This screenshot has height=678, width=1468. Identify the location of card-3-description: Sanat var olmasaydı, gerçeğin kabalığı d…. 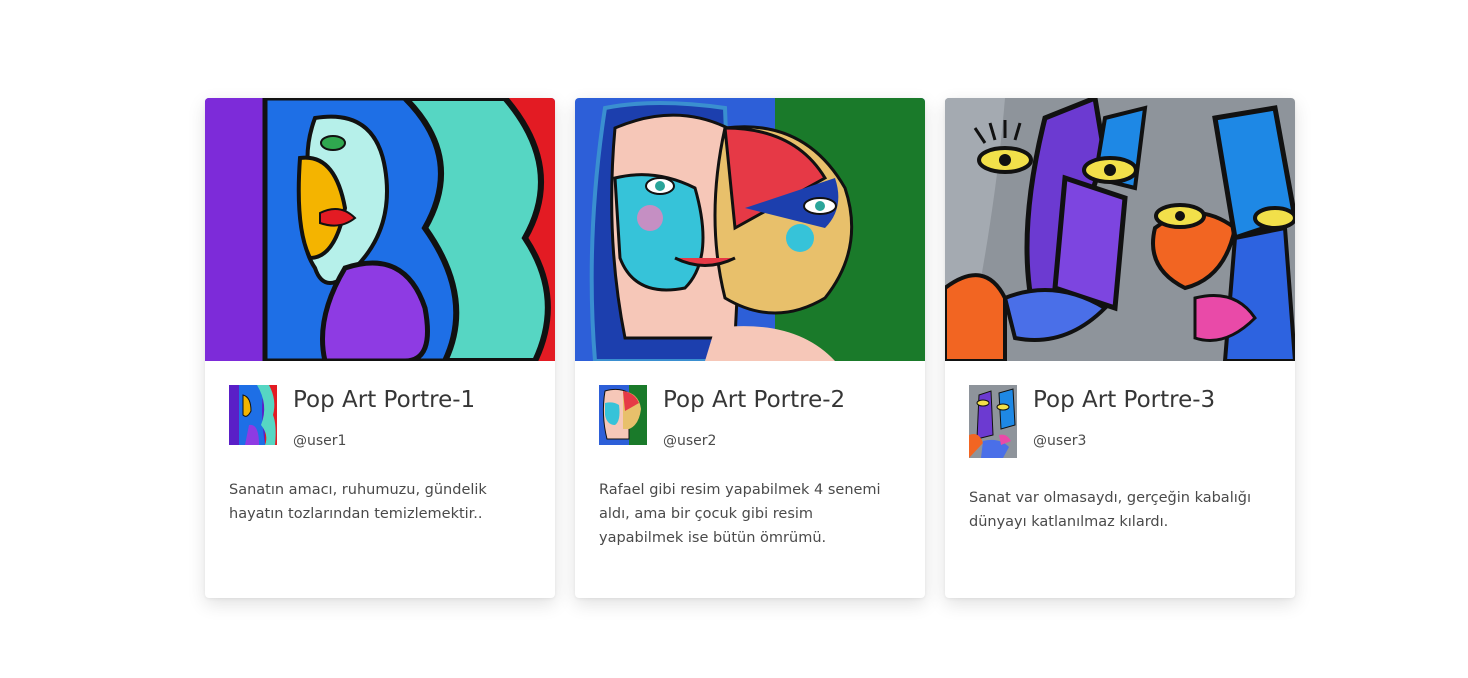
(1110, 510).